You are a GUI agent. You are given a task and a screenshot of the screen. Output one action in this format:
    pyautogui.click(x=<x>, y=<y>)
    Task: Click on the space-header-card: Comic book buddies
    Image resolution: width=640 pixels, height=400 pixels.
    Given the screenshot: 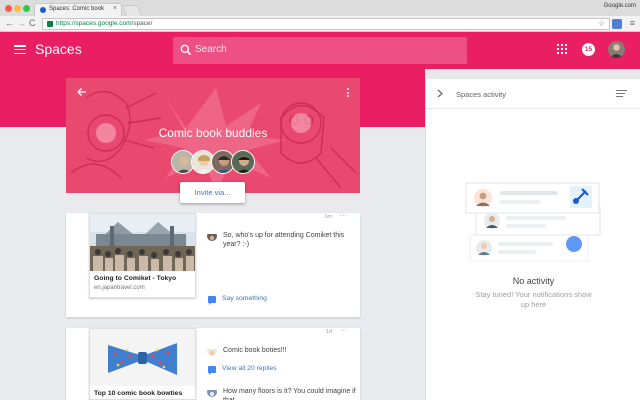 What is the action you would take?
    pyautogui.click(x=213, y=135)
    